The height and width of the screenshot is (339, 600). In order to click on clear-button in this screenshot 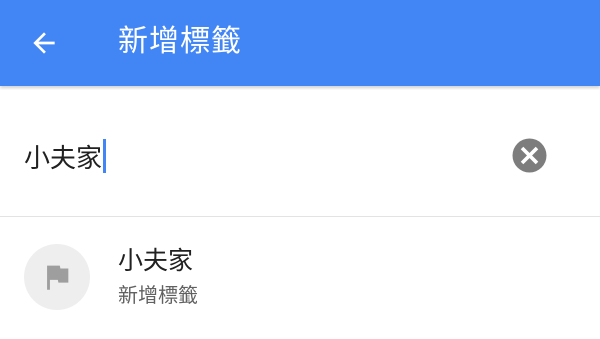, I will do `click(529, 155)`.